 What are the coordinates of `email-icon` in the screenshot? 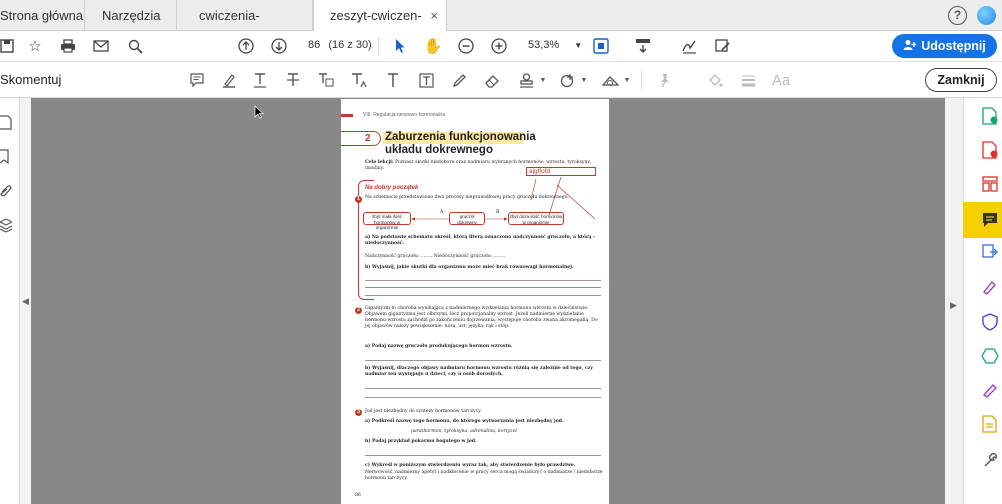 It's located at (101, 46).